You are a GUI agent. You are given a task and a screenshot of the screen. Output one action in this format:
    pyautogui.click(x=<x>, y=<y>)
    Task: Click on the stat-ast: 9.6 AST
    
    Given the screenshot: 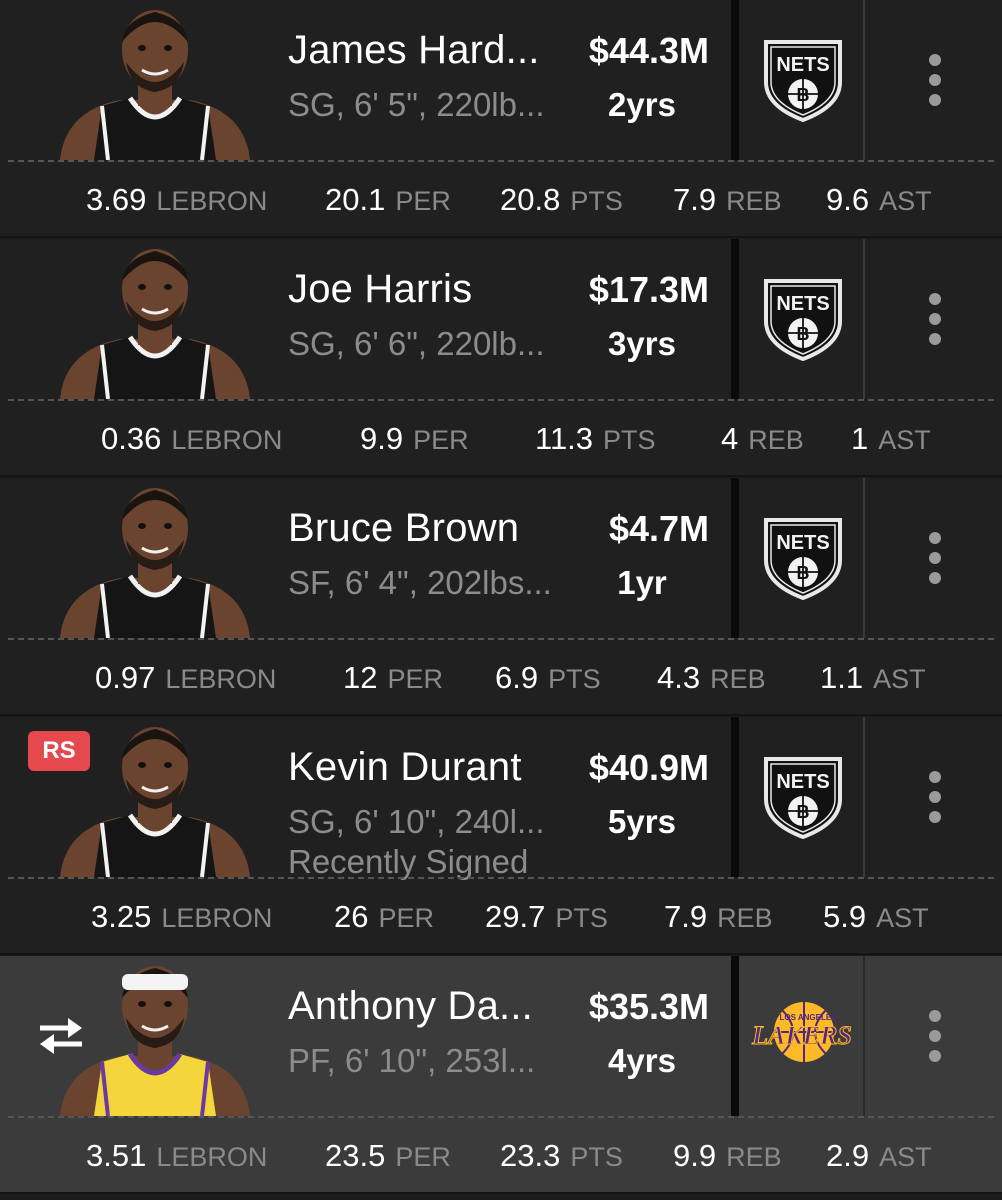 What is the action you would take?
    pyautogui.click(x=879, y=200)
    